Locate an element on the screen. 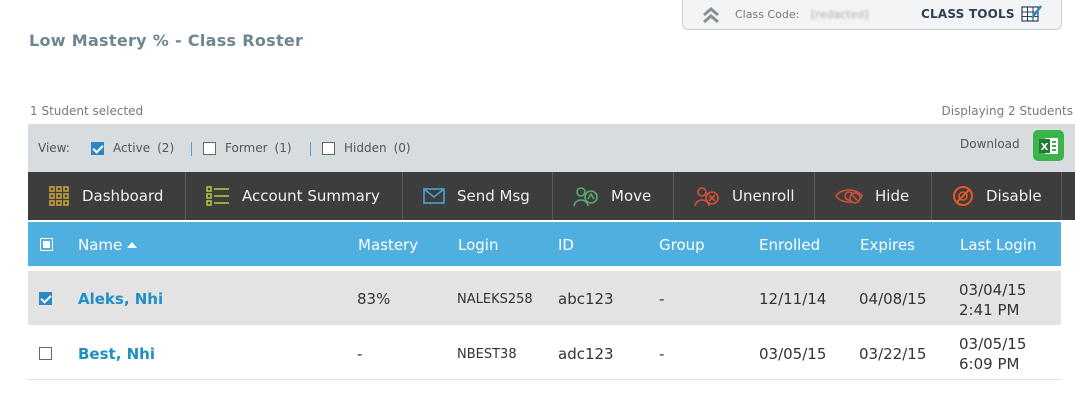 Image resolution: width=1075 pixels, height=404 pixels. dashboard-button: Dashboard is located at coordinates (107, 196).